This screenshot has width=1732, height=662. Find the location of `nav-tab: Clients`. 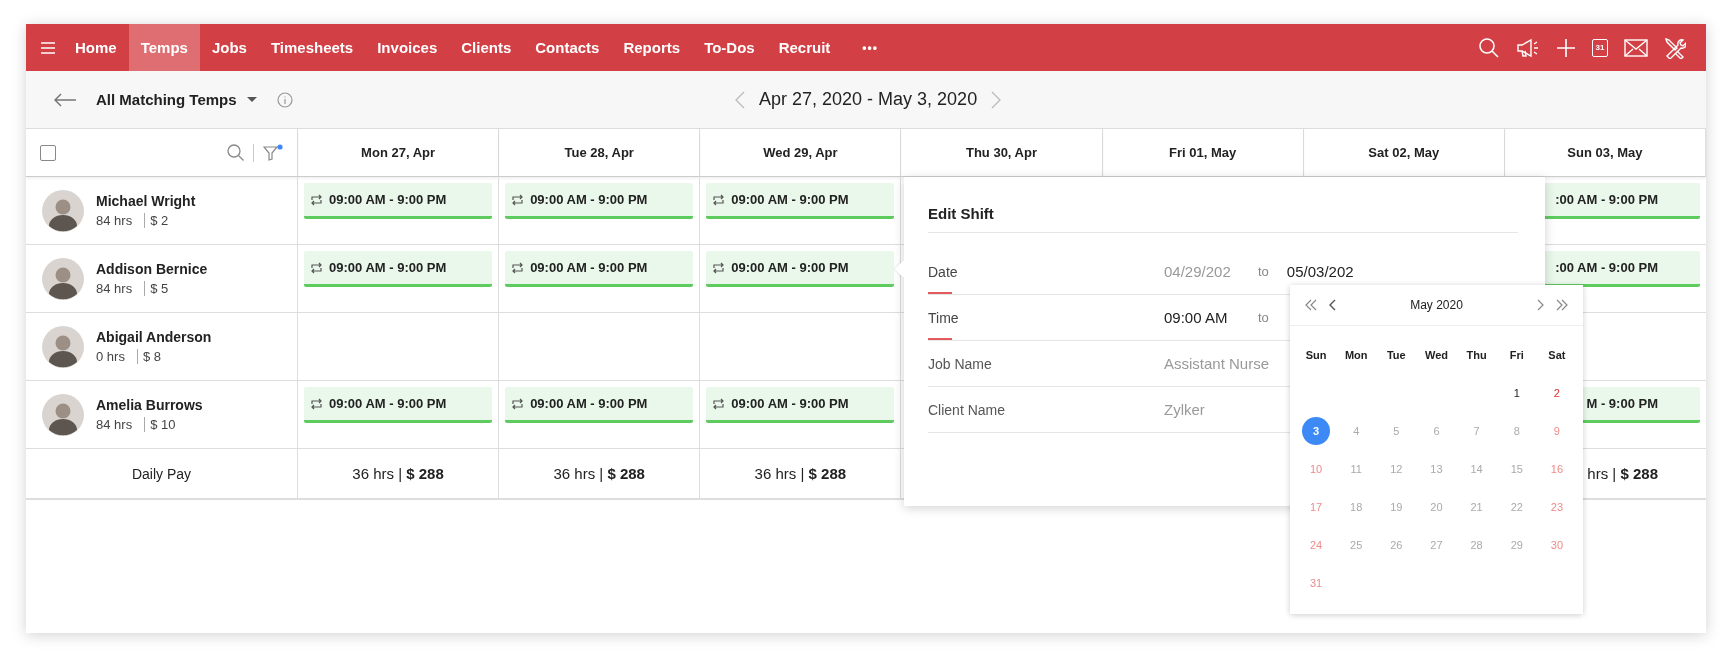

nav-tab: Clients is located at coordinates (486, 47).